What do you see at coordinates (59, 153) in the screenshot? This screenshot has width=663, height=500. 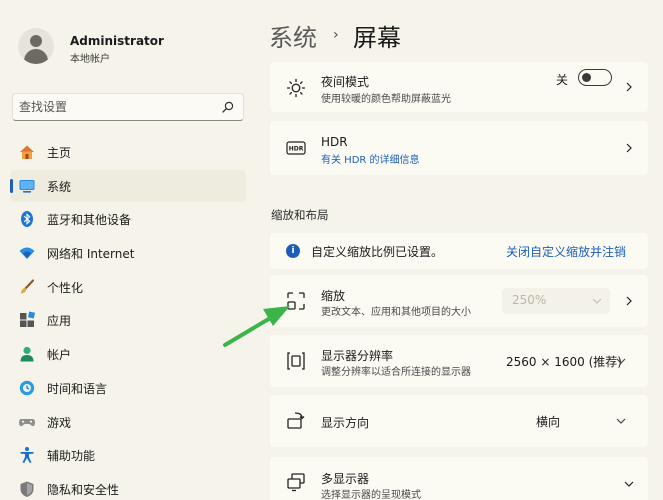 I see `sidebar-item-label: 主页` at bounding box center [59, 153].